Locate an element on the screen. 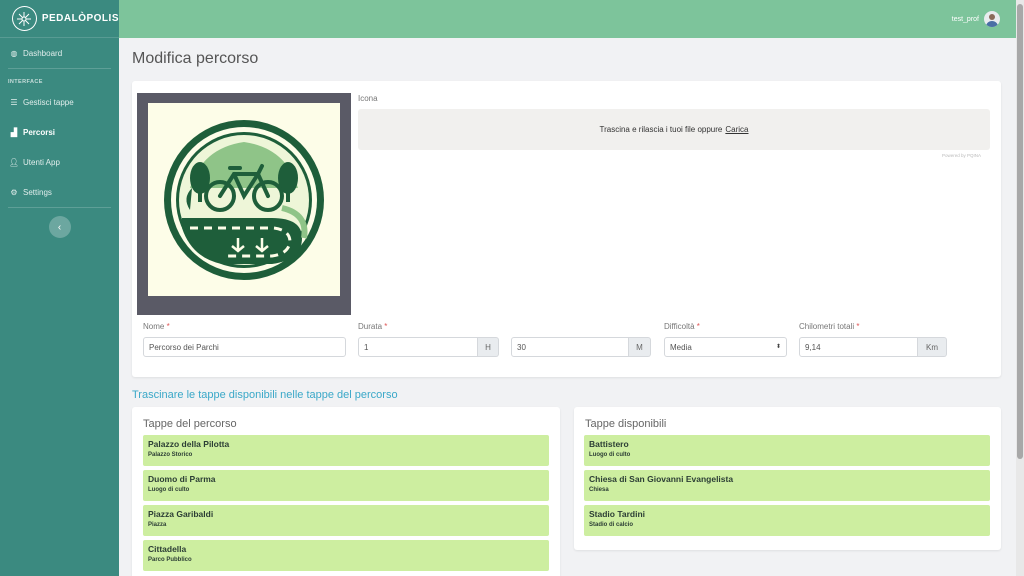  page-scrollbar is located at coordinates (1020, 288).